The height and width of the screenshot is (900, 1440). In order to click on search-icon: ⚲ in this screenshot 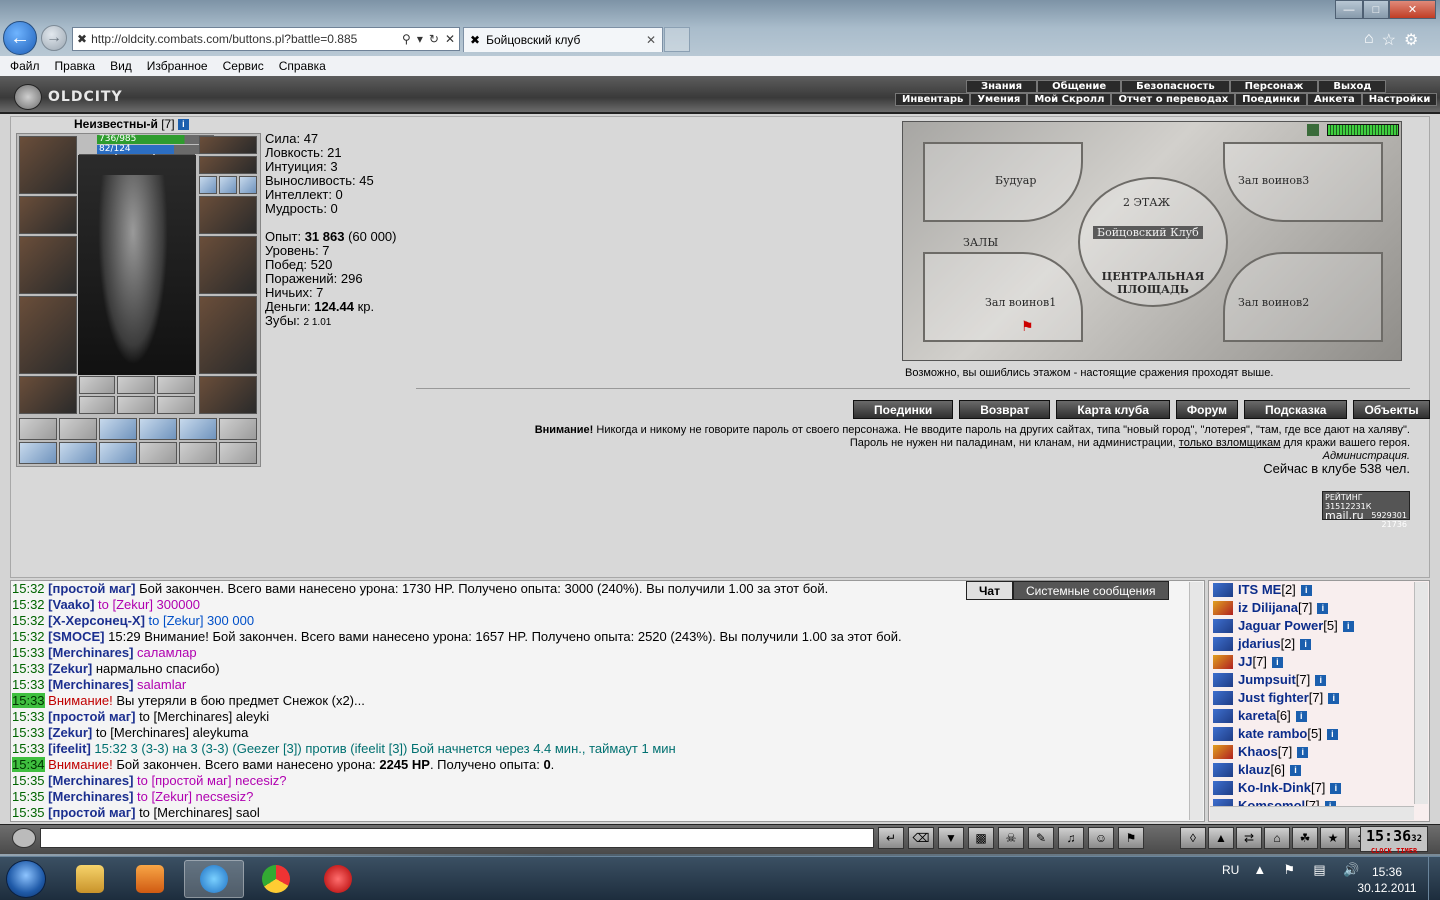, I will do `click(406, 39)`.